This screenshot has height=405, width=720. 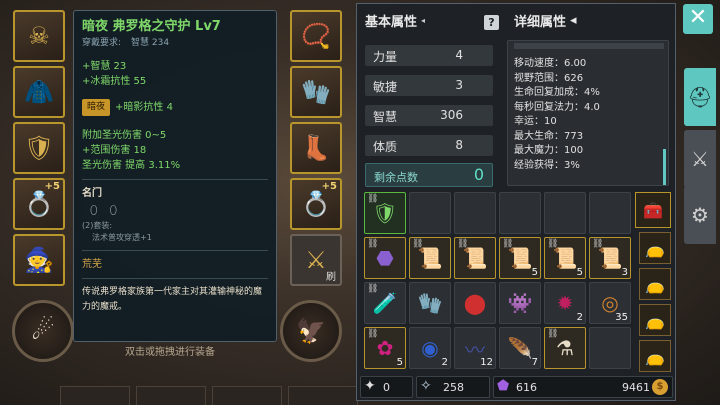 I want to click on item-icon: ⚗, so click(x=565, y=348).